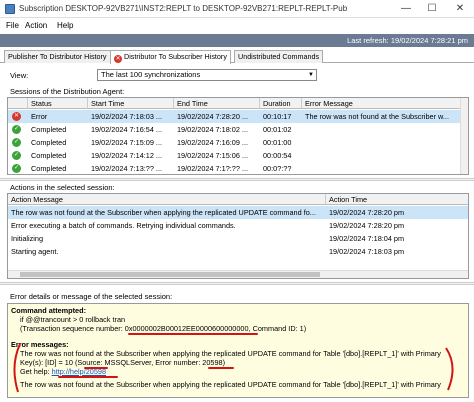  Describe the element at coordinates (10, 9) in the screenshot. I see `app-icon` at that location.